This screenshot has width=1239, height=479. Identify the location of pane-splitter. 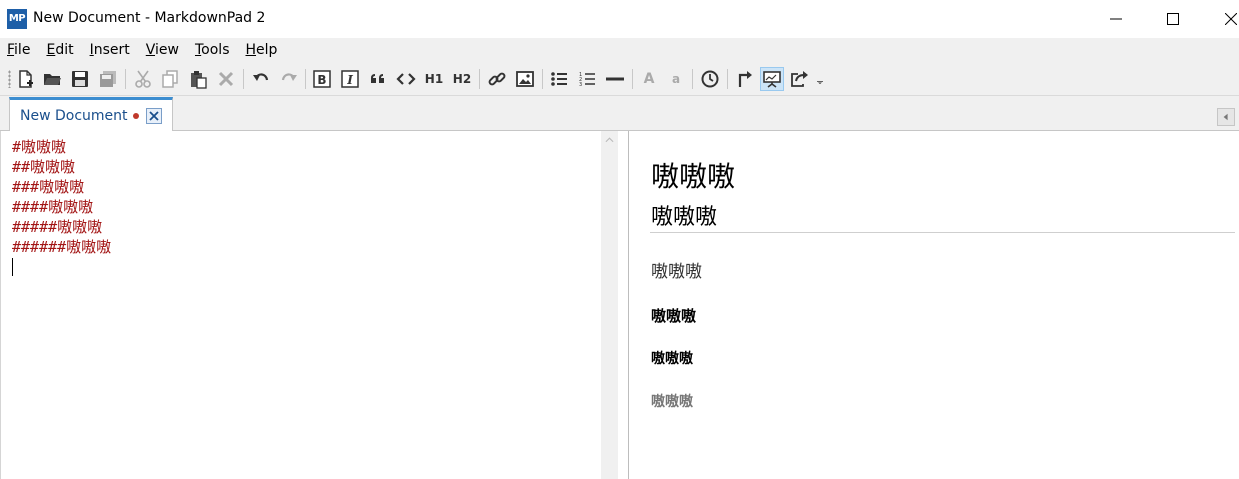
(623, 305).